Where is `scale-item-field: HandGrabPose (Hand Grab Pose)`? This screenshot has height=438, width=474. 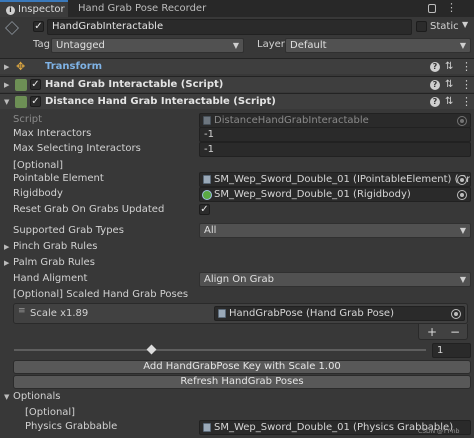
scale-item-field: HandGrabPose (Hand Grab Pose) is located at coordinates (339, 313).